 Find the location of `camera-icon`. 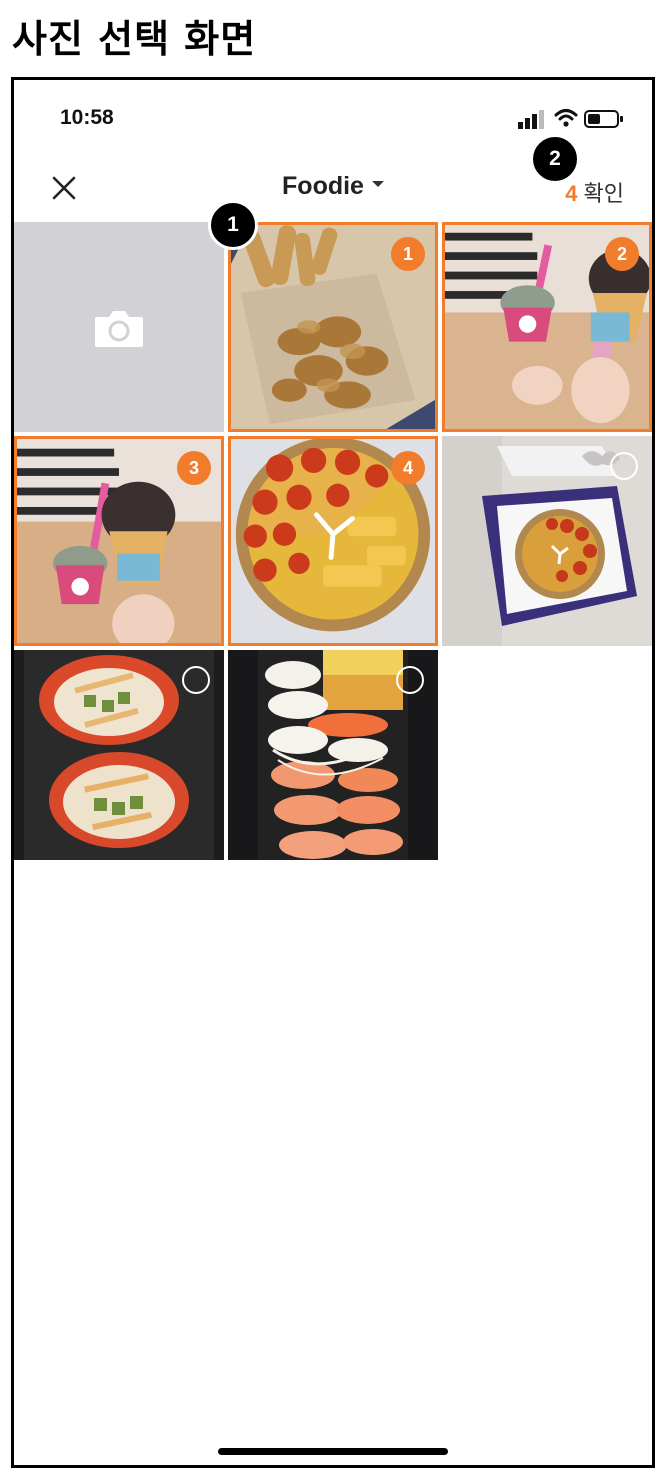

camera-icon is located at coordinates (119, 329).